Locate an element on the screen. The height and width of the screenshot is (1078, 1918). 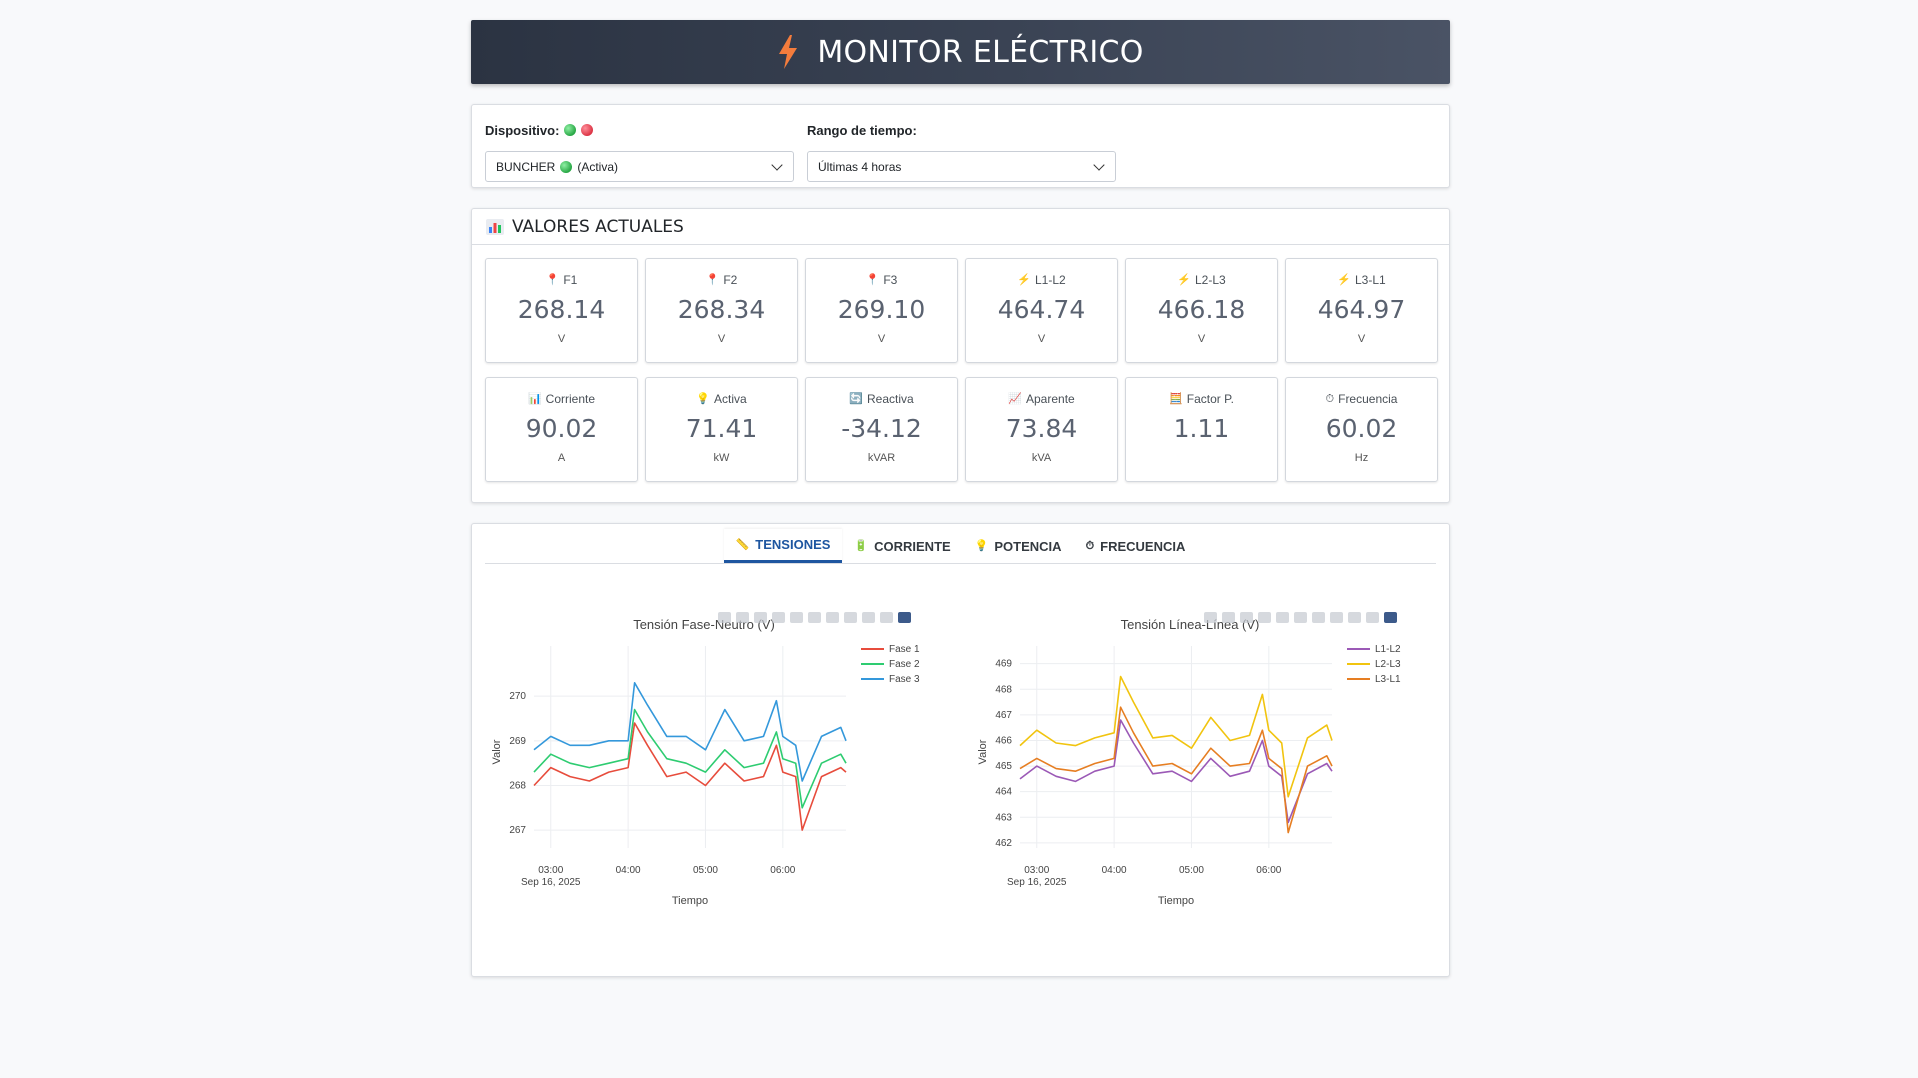
device-select: BUNCHER (Activa) is located at coordinates (639, 166).